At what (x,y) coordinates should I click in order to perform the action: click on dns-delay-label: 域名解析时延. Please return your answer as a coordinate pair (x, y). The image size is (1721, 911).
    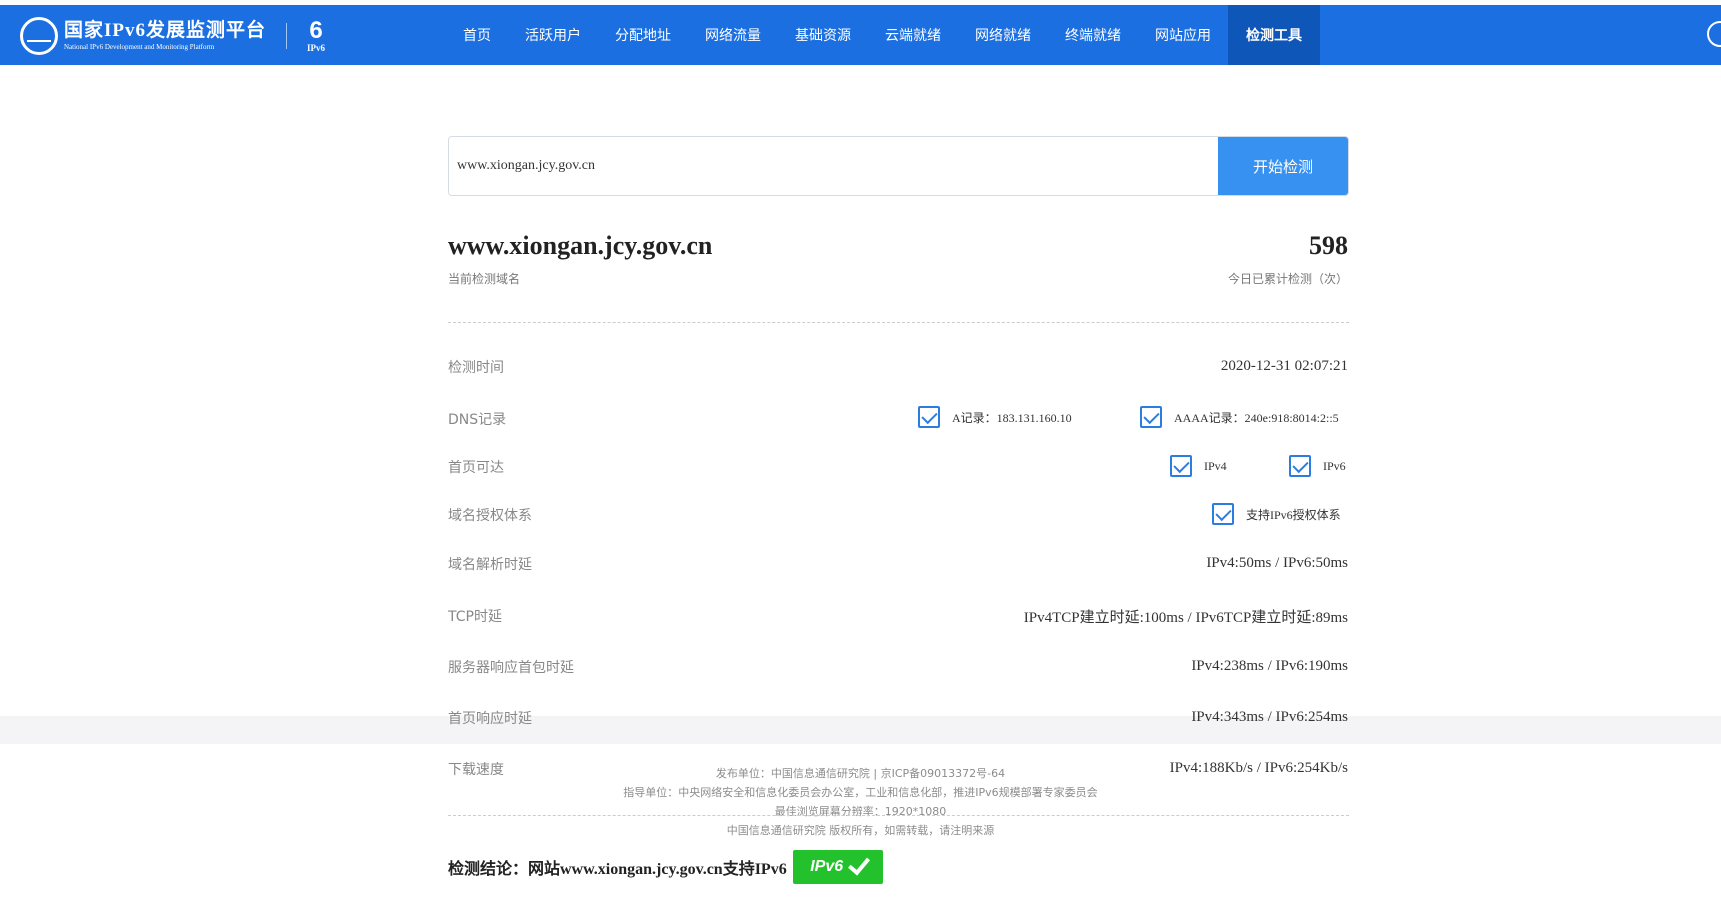
    Looking at the image, I should click on (490, 565).